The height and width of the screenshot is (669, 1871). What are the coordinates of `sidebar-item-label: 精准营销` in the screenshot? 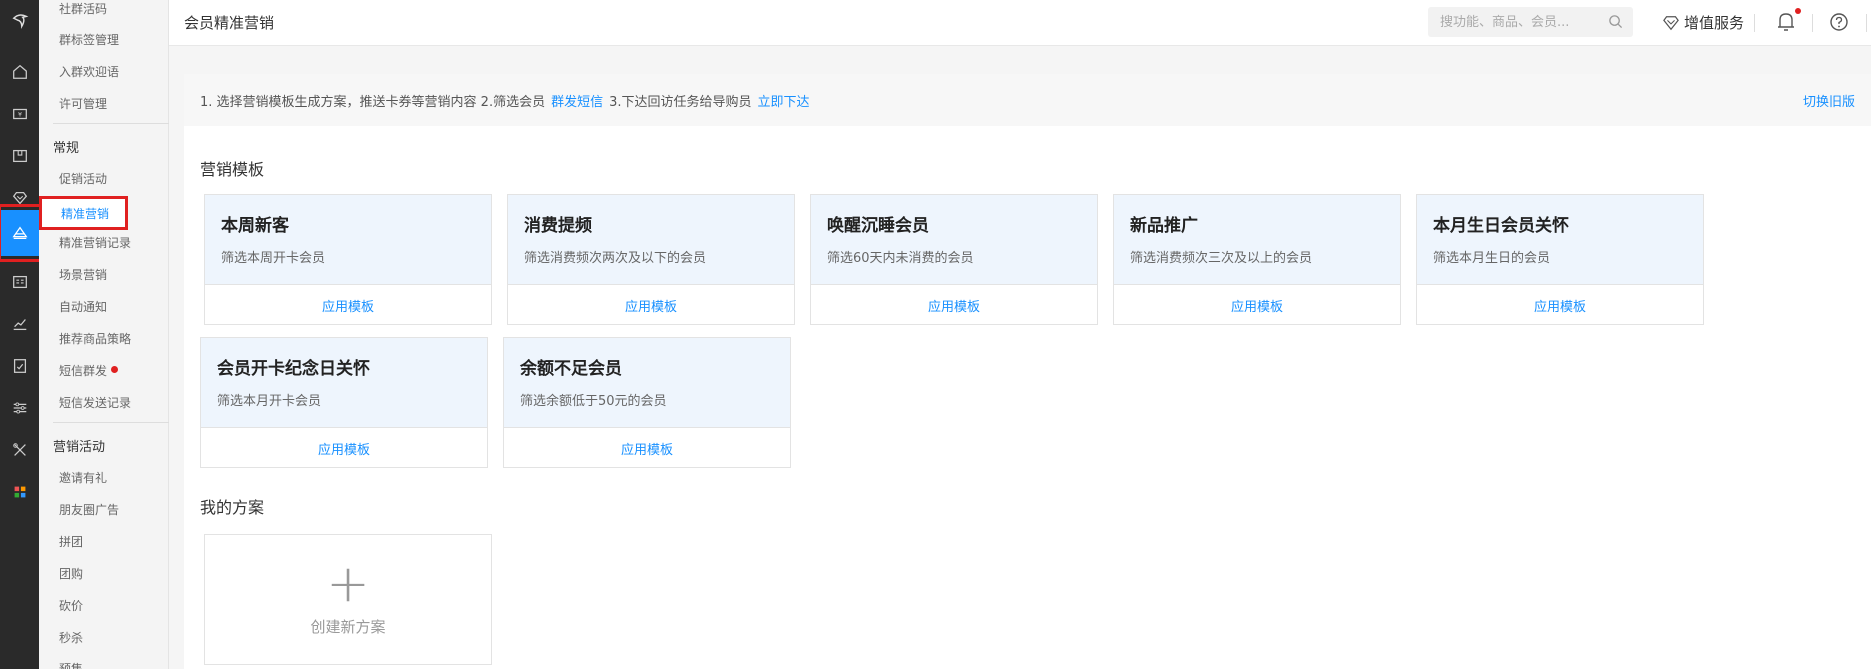 It's located at (85, 213).